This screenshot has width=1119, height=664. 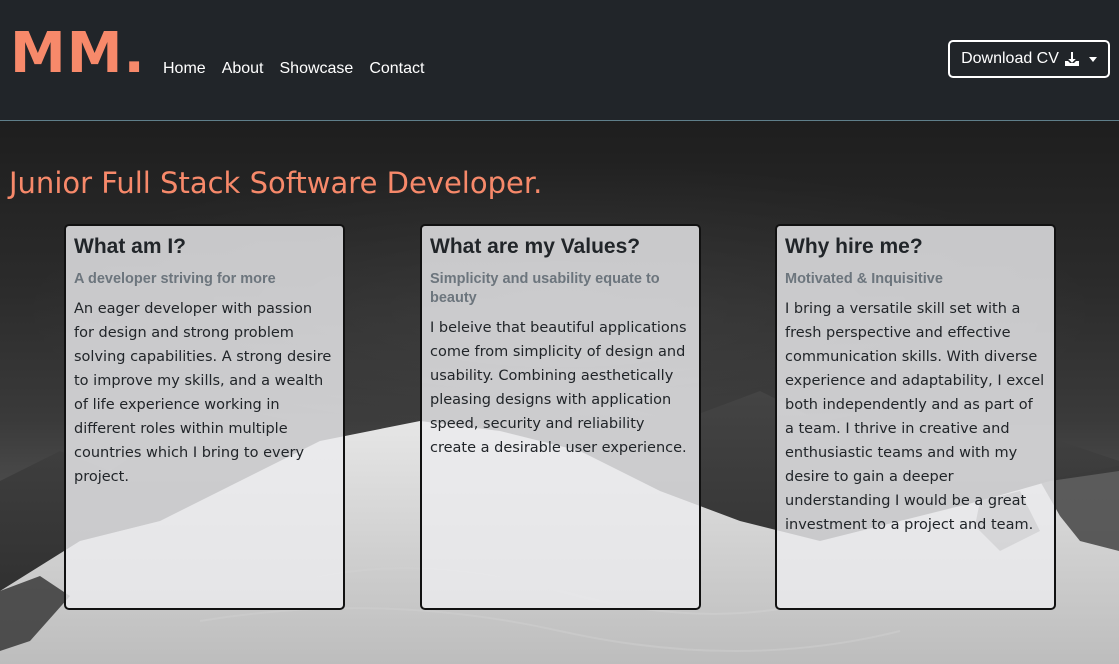 What do you see at coordinates (1010, 58) in the screenshot?
I see `download-cv-label: Download CV` at bounding box center [1010, 58].